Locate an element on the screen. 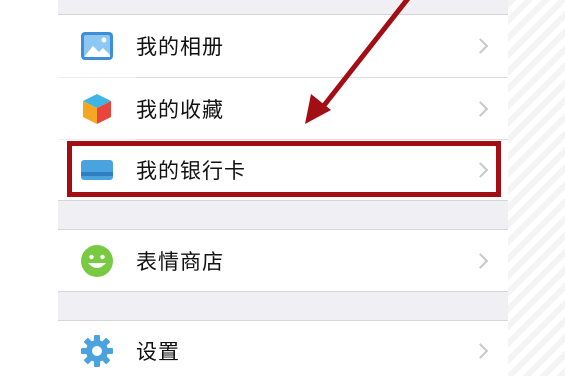 This screenshot has height=376, width=565. menu-row-my-favorites: 我的收藏 is located at coordinates (283, 108).